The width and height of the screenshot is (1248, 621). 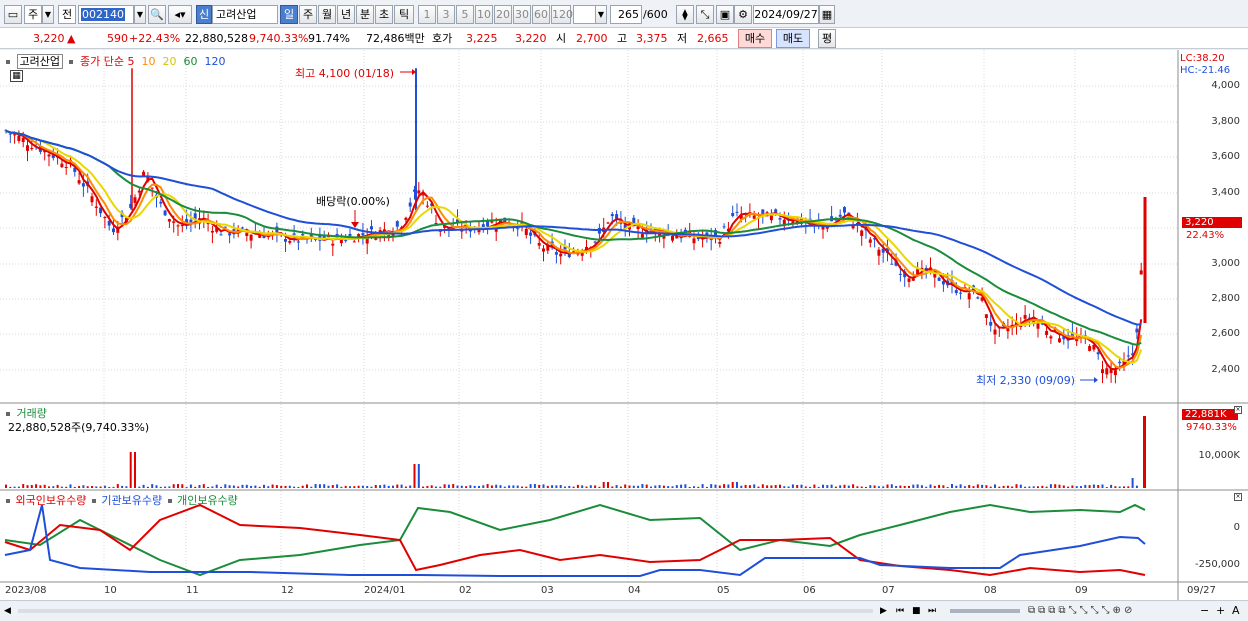 What do you see at coordinates (935, 611) in the screenshot?
I see `forward-icon: ⏭` at bounding box center [935, 611].